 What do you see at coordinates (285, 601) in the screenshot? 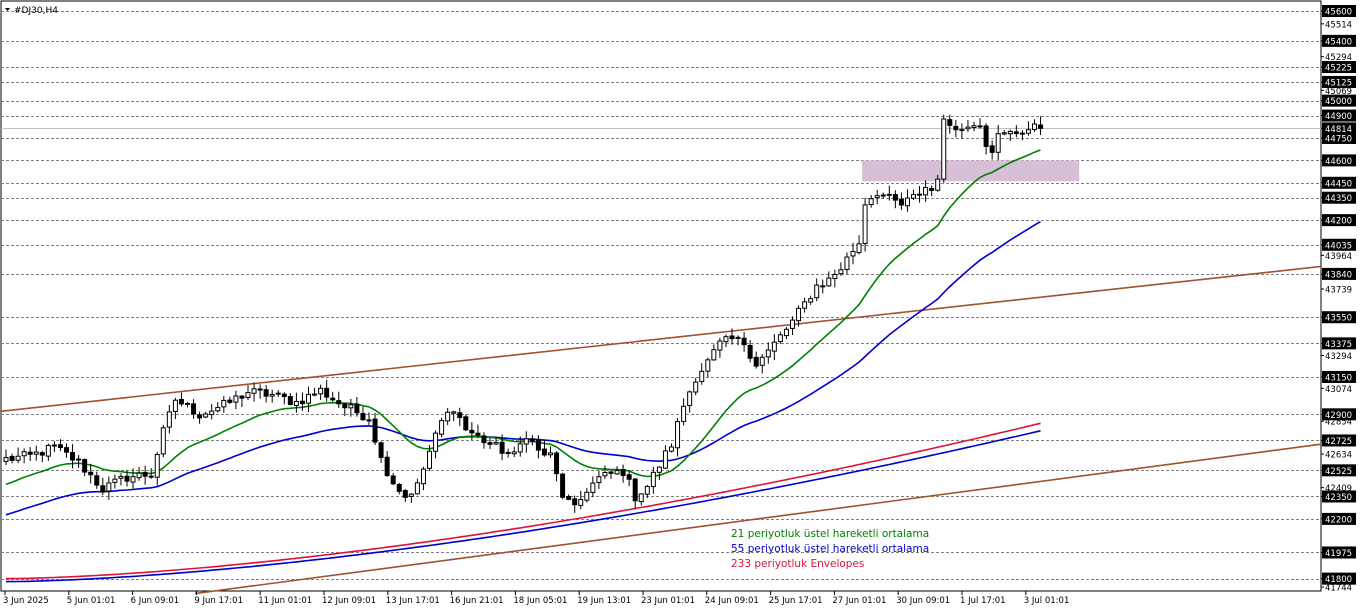
I see `time-label: 11 Jun 01:01` at bounding box center [285, 601].